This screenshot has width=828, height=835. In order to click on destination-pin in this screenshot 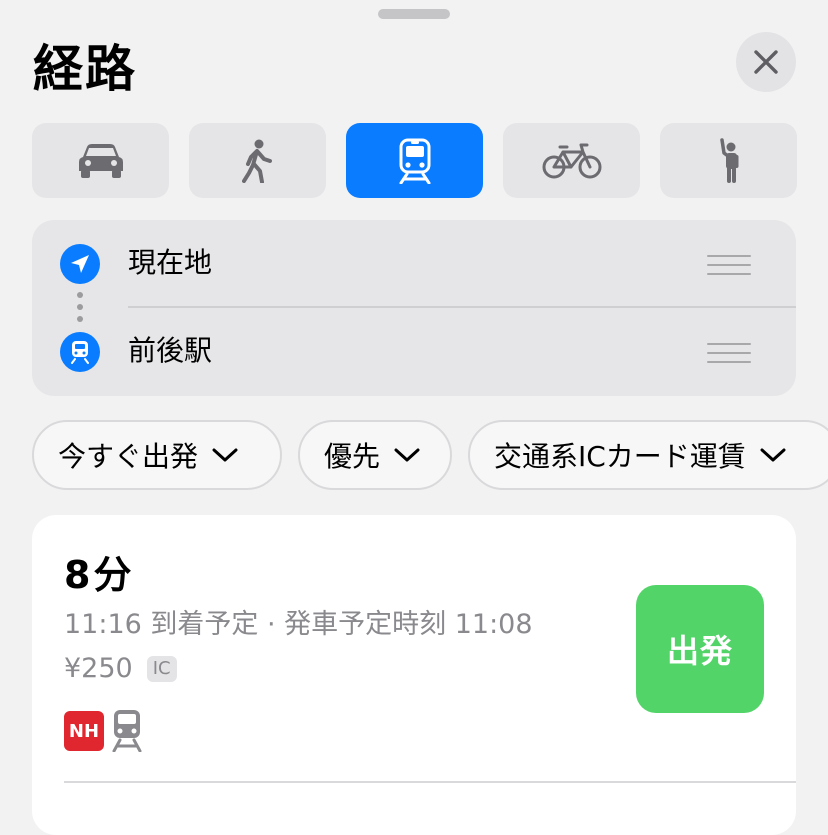, I will do `click(80, 352)`.